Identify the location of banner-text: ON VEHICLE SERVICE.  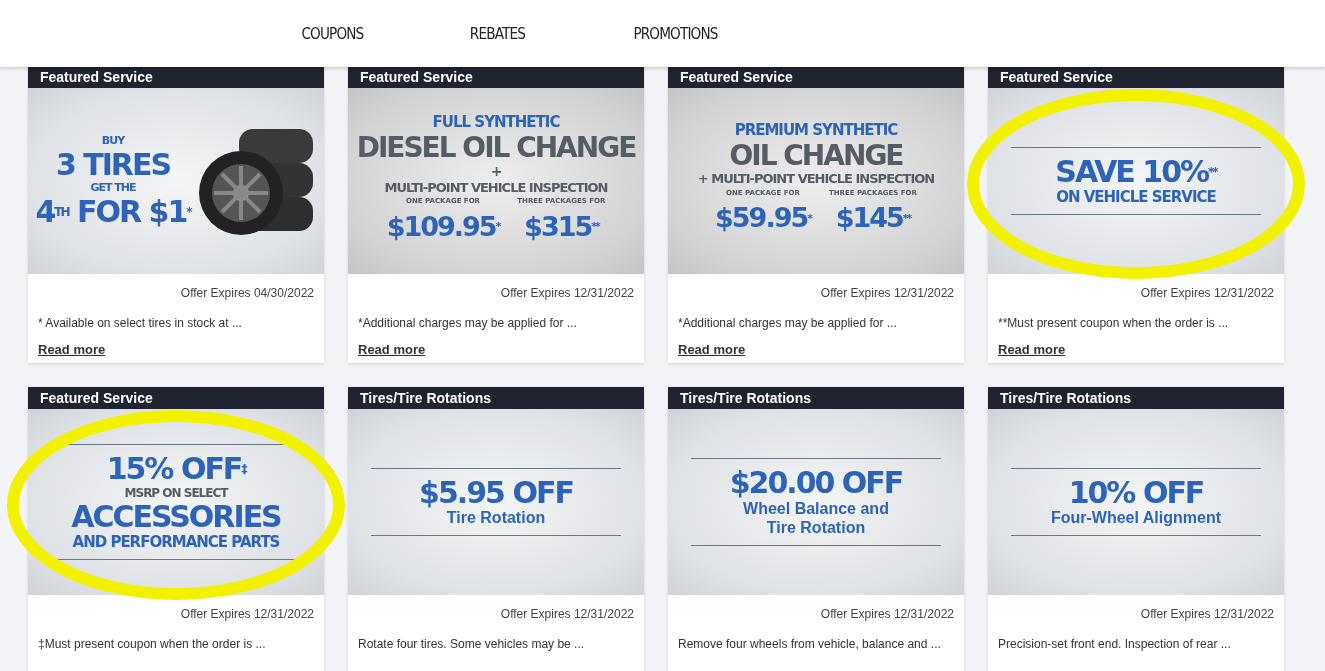
(1136, 197).